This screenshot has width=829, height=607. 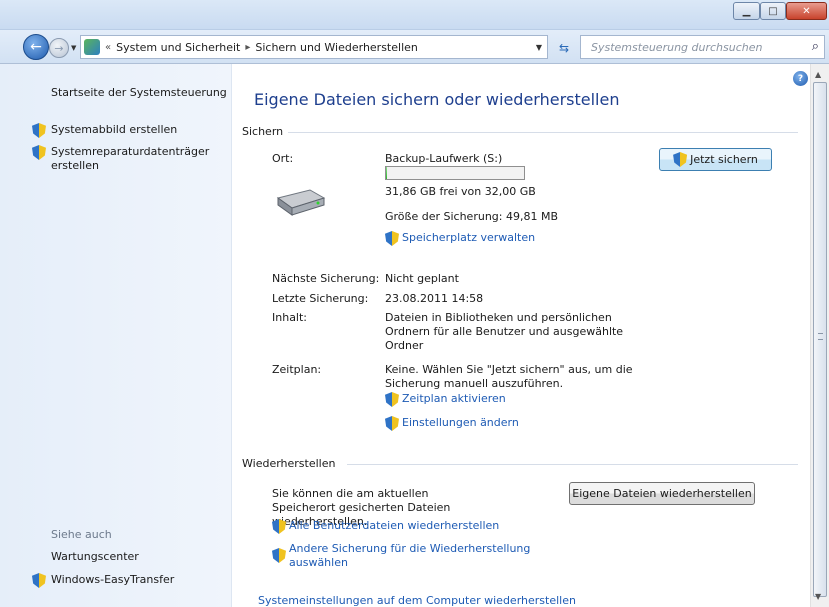 I want to click on sidebar-item-action-center: Wartungscenter, so click(x=95, y=557).